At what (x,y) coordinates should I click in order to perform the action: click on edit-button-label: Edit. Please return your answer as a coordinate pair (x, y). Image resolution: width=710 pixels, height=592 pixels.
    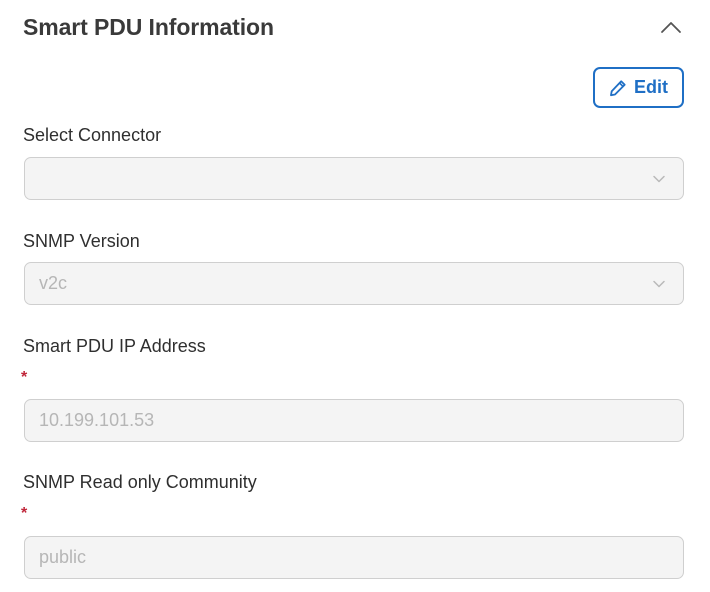
    Looking at the image, I should click on (651, 87).